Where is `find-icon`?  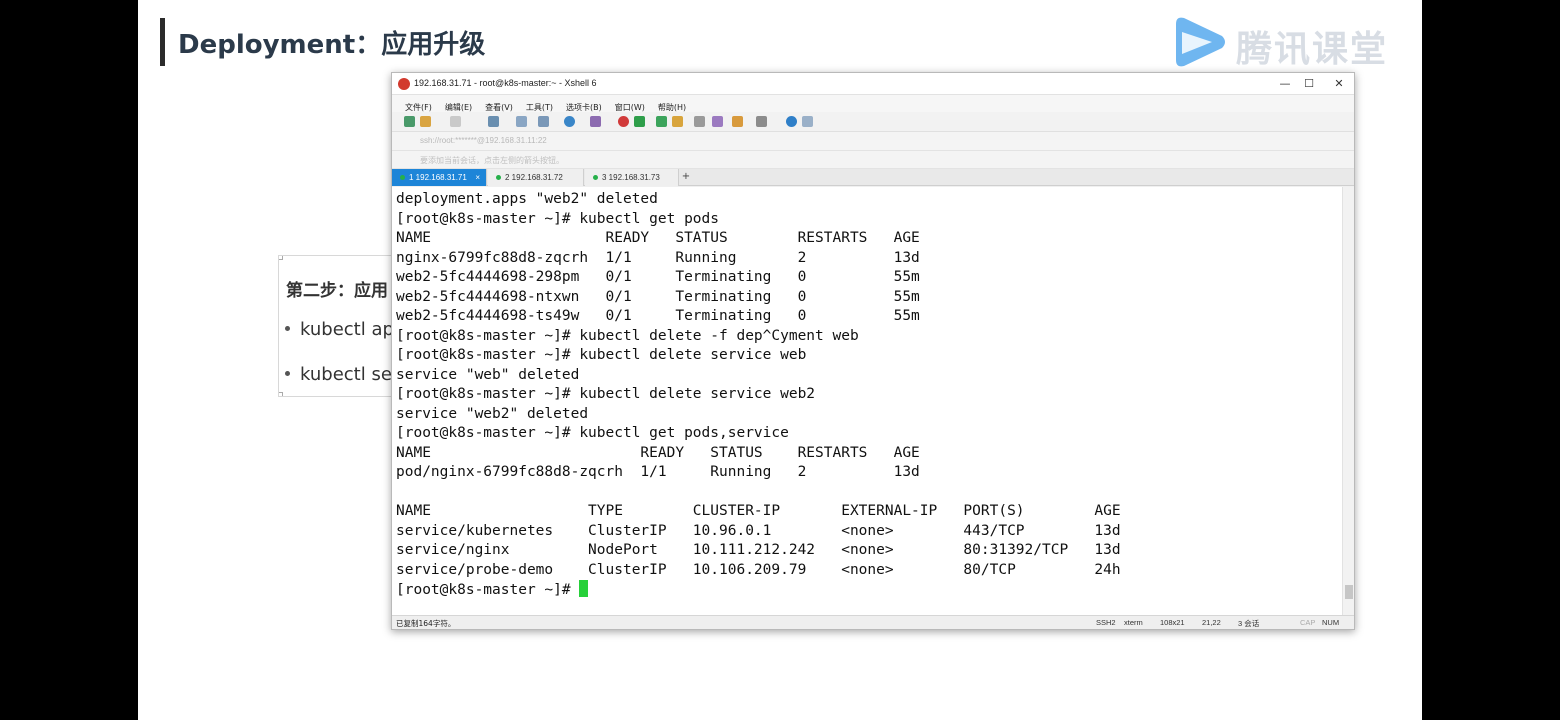
find-icon is located at coordinates (521, 121).